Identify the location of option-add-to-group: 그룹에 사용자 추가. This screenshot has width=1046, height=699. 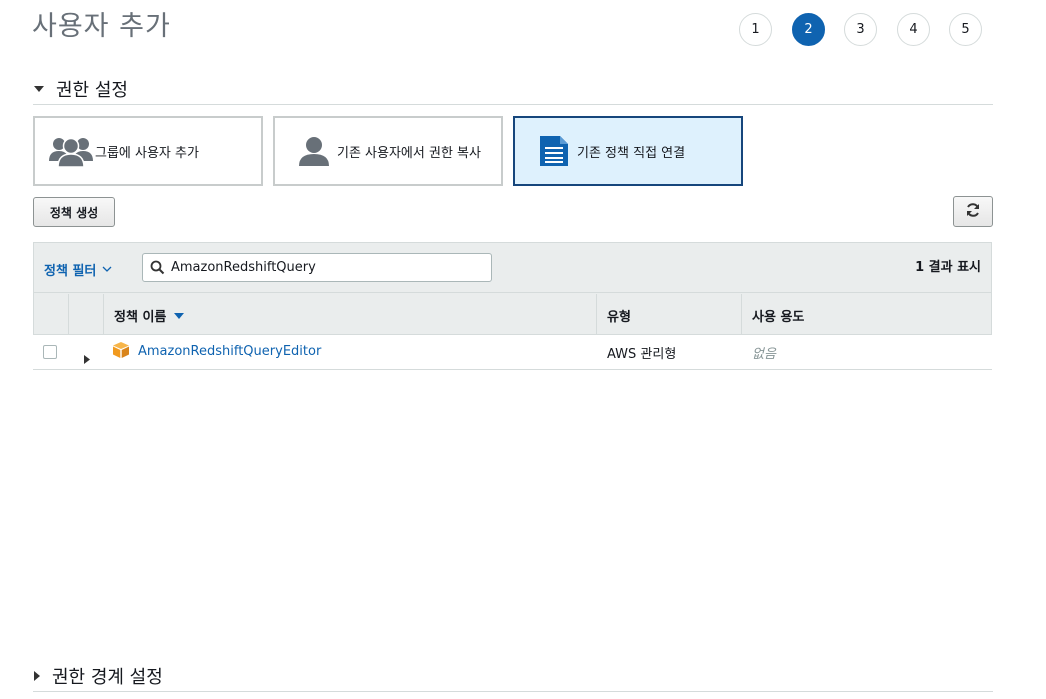
(148, 151).